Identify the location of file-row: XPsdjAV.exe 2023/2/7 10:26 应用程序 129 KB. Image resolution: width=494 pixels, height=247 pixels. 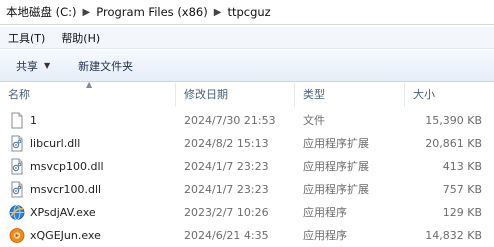
(247, 212).